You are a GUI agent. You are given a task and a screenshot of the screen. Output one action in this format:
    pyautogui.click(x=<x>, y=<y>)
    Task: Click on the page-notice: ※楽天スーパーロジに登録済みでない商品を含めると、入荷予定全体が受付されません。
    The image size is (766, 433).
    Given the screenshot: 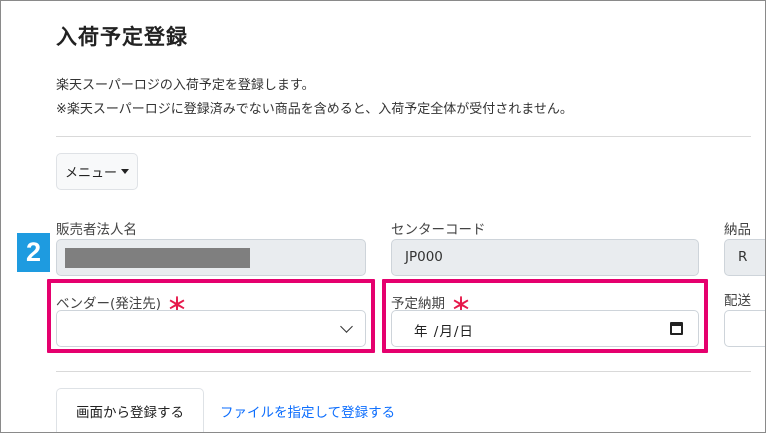 What is the action you would take?
    pyautogui.click(x=314, y=109)
    